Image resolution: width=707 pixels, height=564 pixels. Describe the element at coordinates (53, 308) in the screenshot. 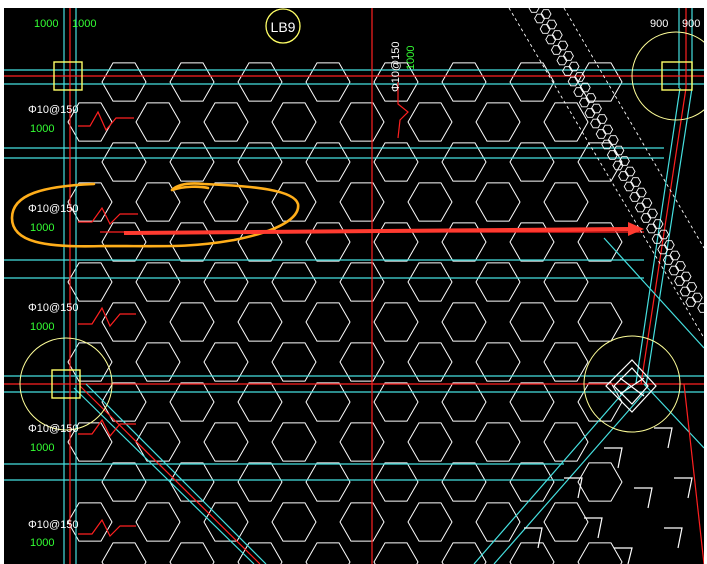

I see `rebar-label-row-3: Φ10@150` at that location.